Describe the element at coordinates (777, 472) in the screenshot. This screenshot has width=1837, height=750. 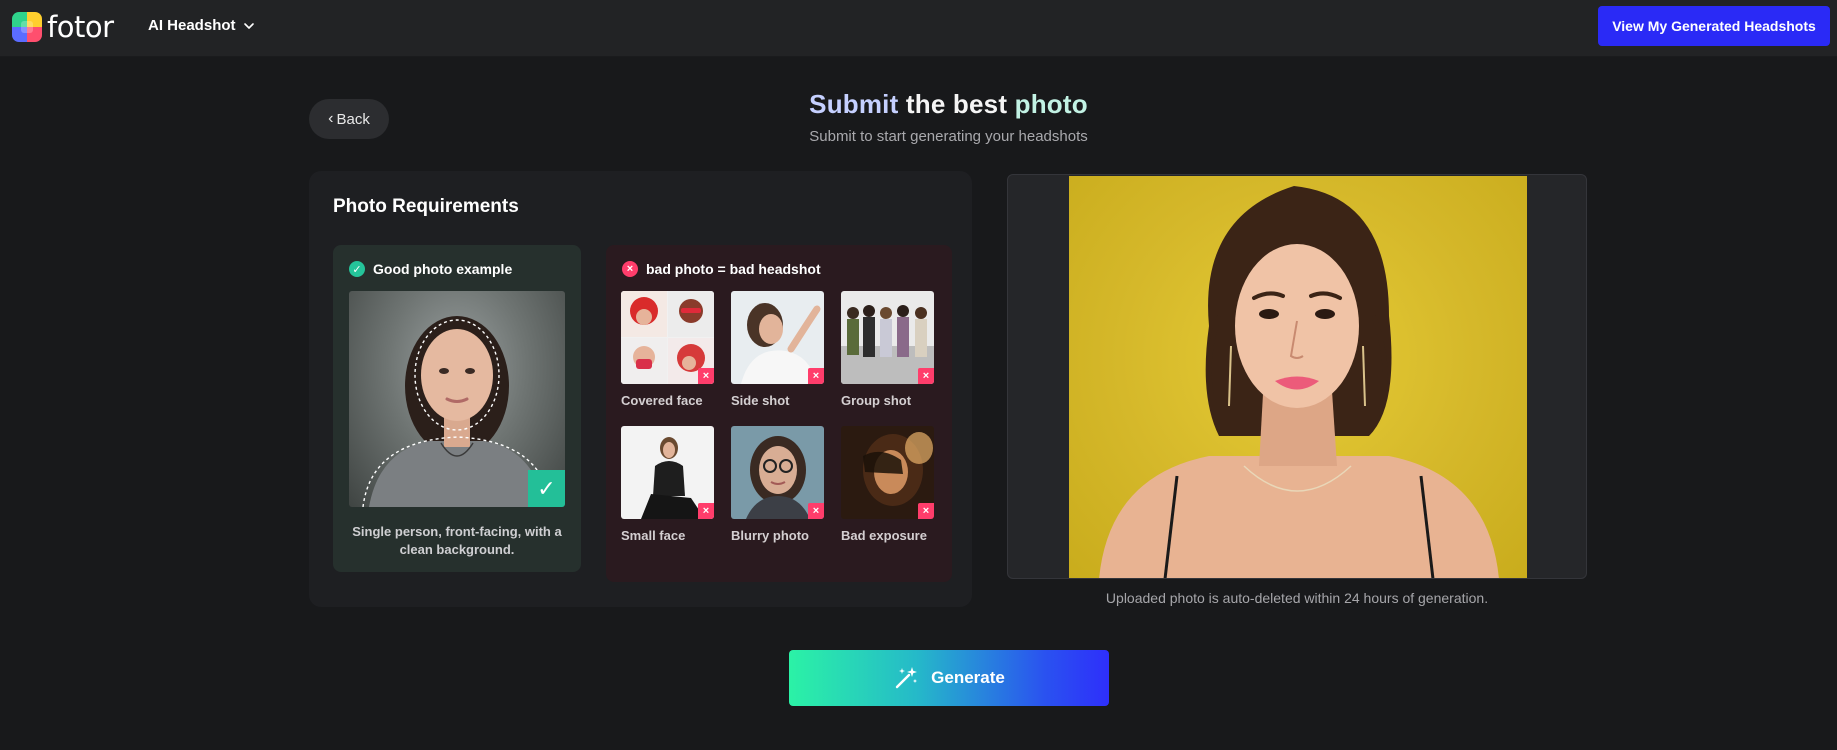
I see `blurry-photo-image: ×` at that location.